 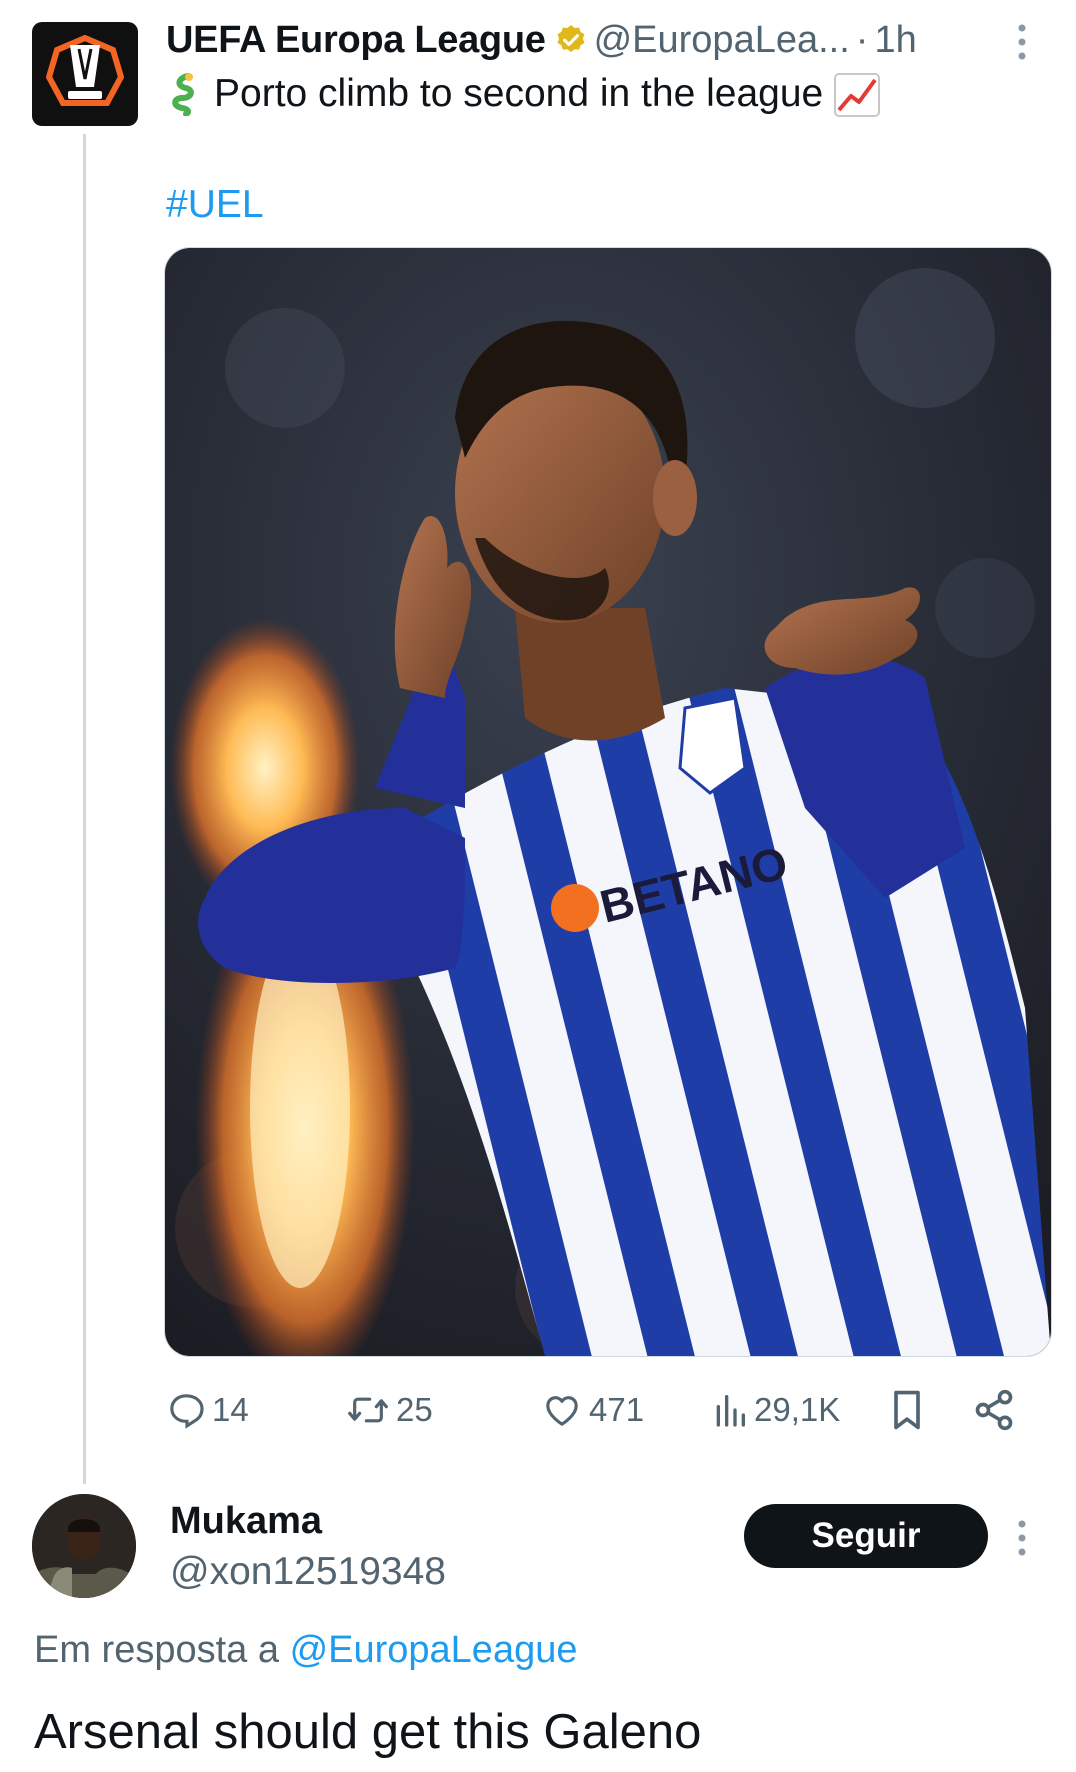 What do you see at coordinates (308, 1572) in the screenshot?
I see `reply-author-handle: @xon12519348` at bounding box center [308, 1572].